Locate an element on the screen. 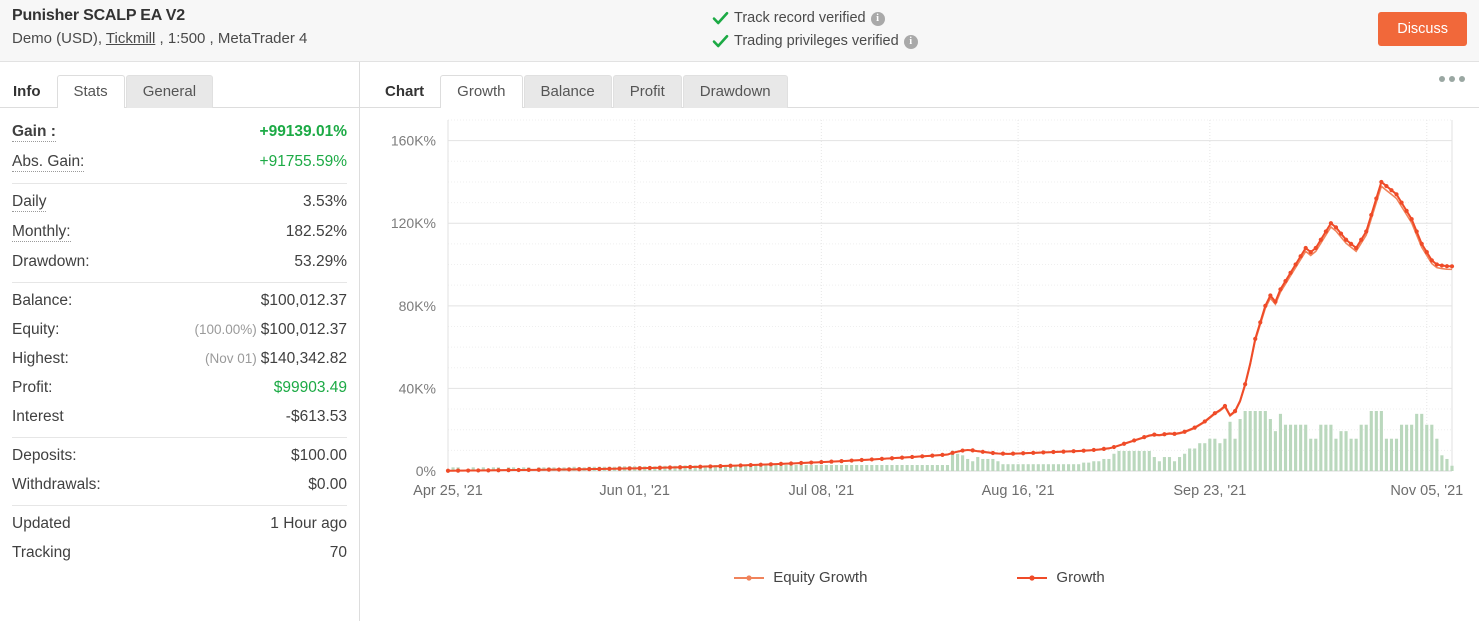 This screenshot has height=621, width=1479. x-axis-tick-label: Jun 01, '21 is located at coordinates (634, 491).